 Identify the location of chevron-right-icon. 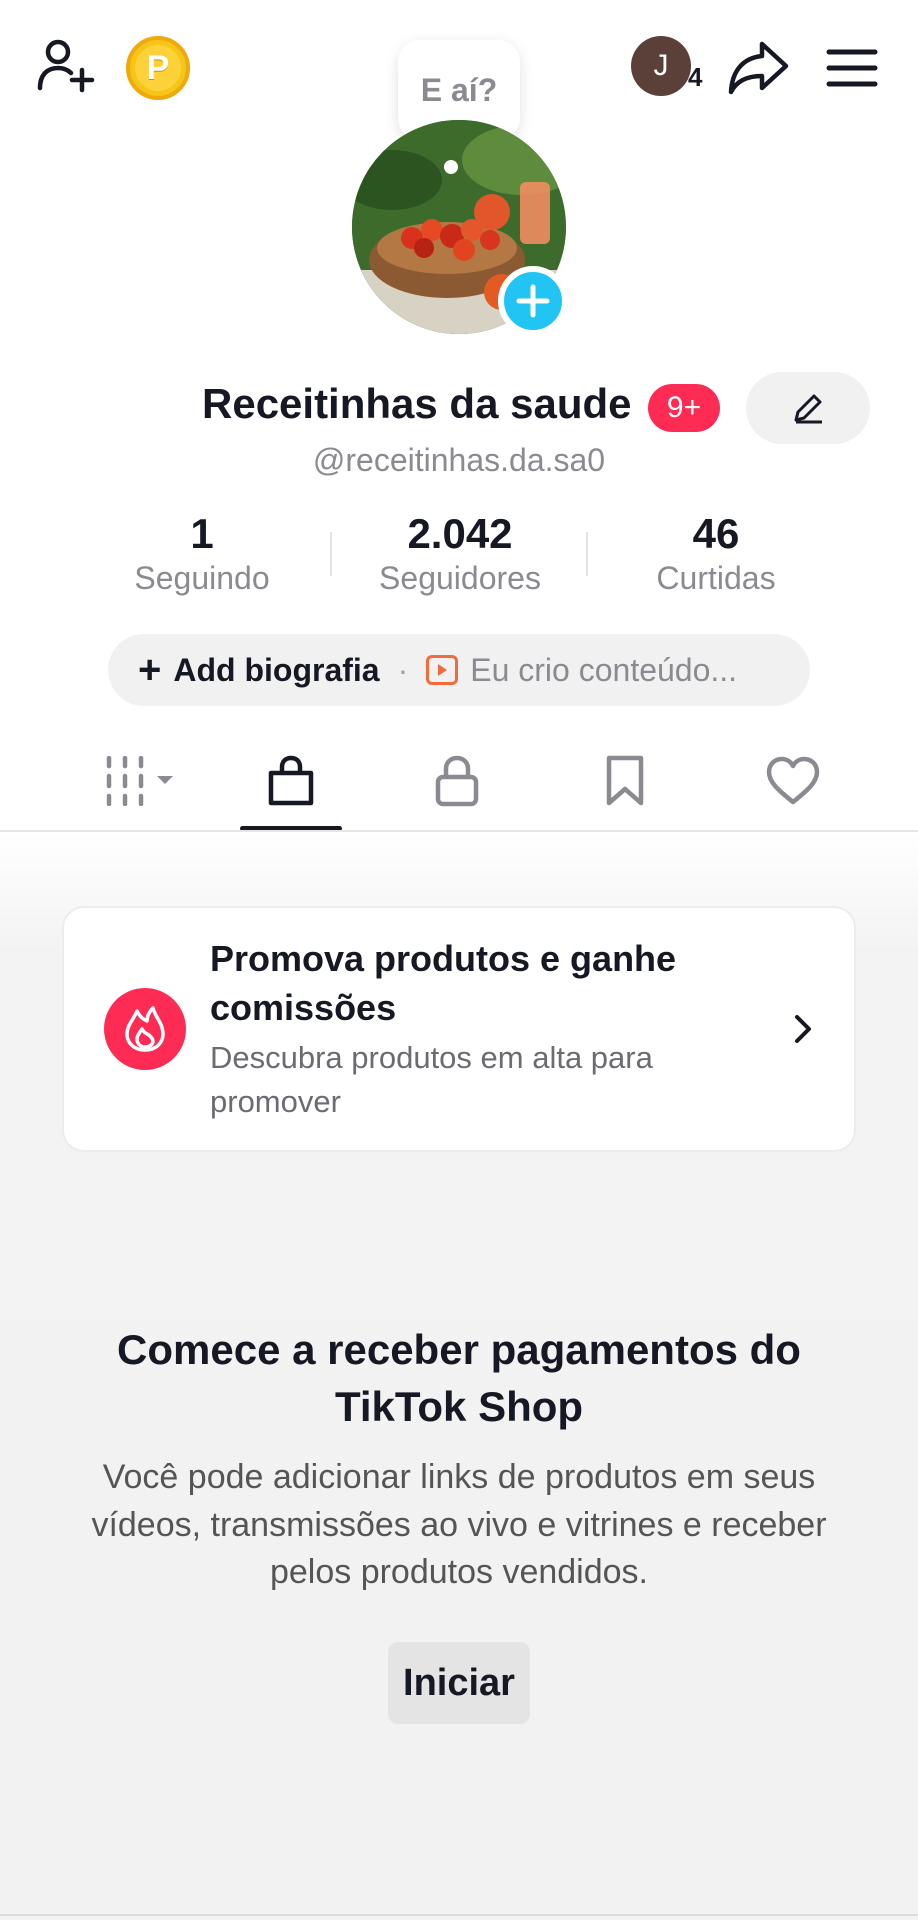
(794, 1029).